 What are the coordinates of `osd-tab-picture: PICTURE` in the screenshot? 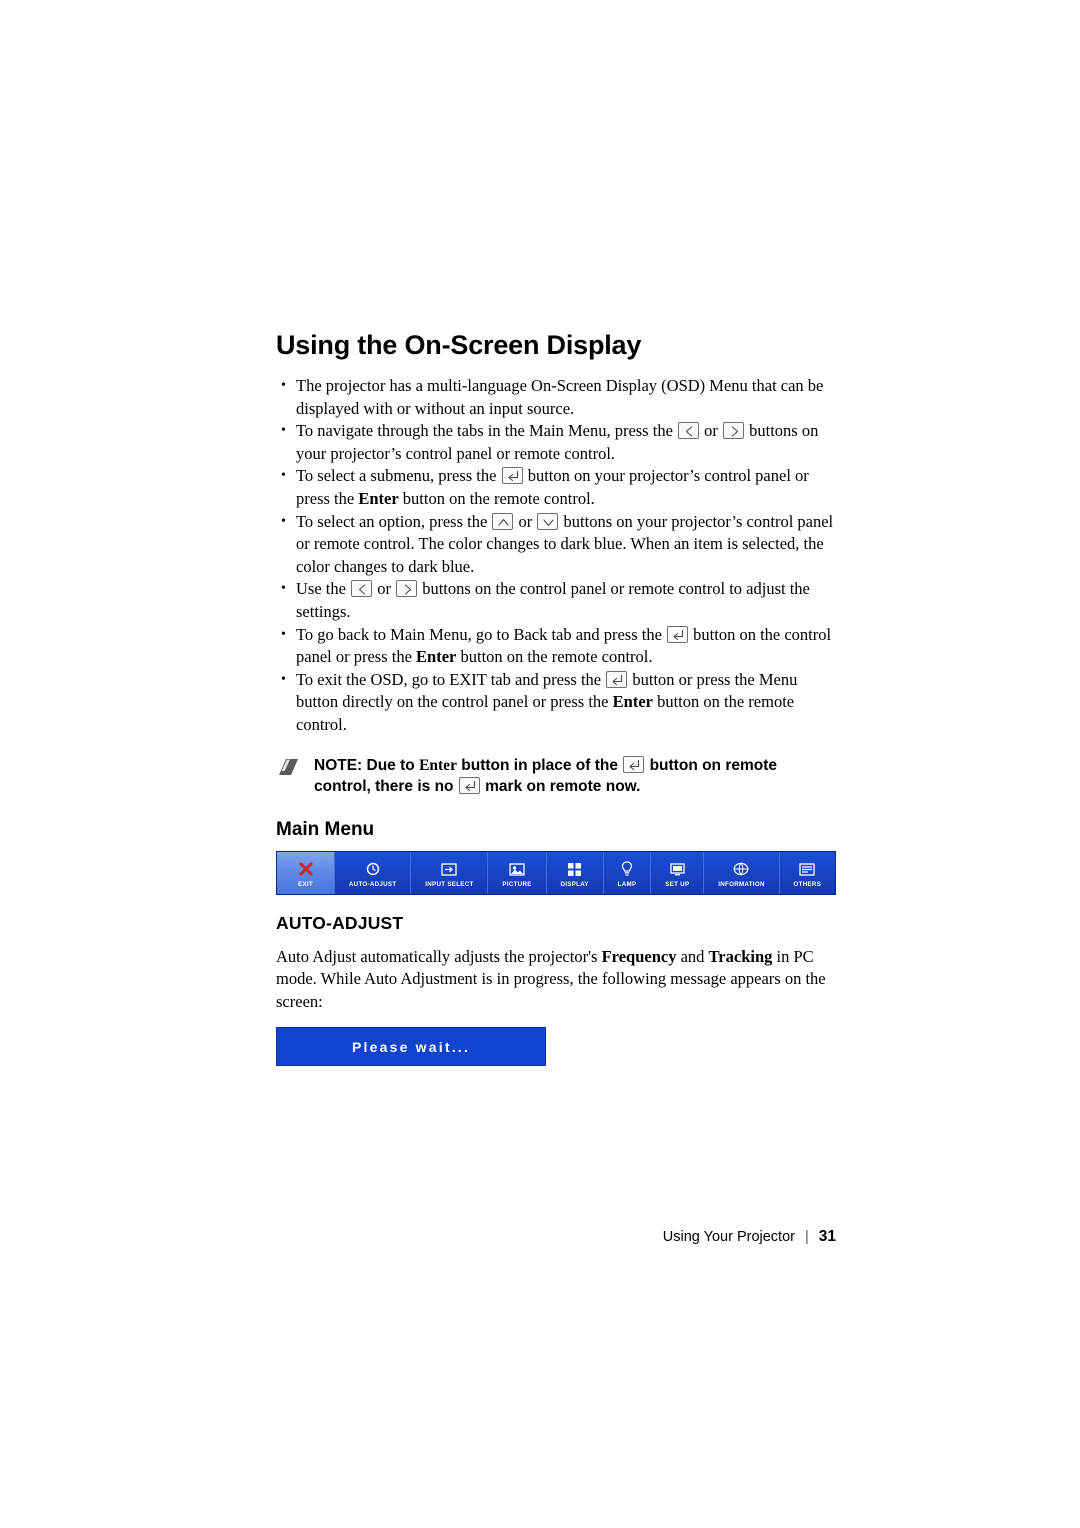 It's located at (517, 872).